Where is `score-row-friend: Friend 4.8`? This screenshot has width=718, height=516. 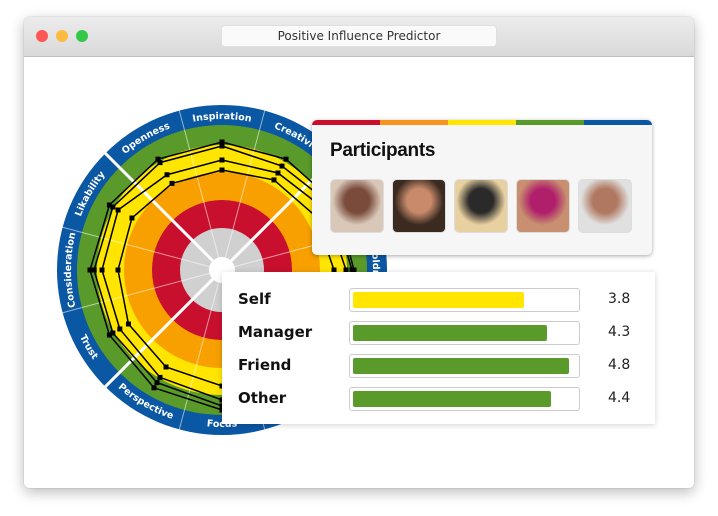
score-row-friend: Friend 4.8 is located at coordinates (438, 366).